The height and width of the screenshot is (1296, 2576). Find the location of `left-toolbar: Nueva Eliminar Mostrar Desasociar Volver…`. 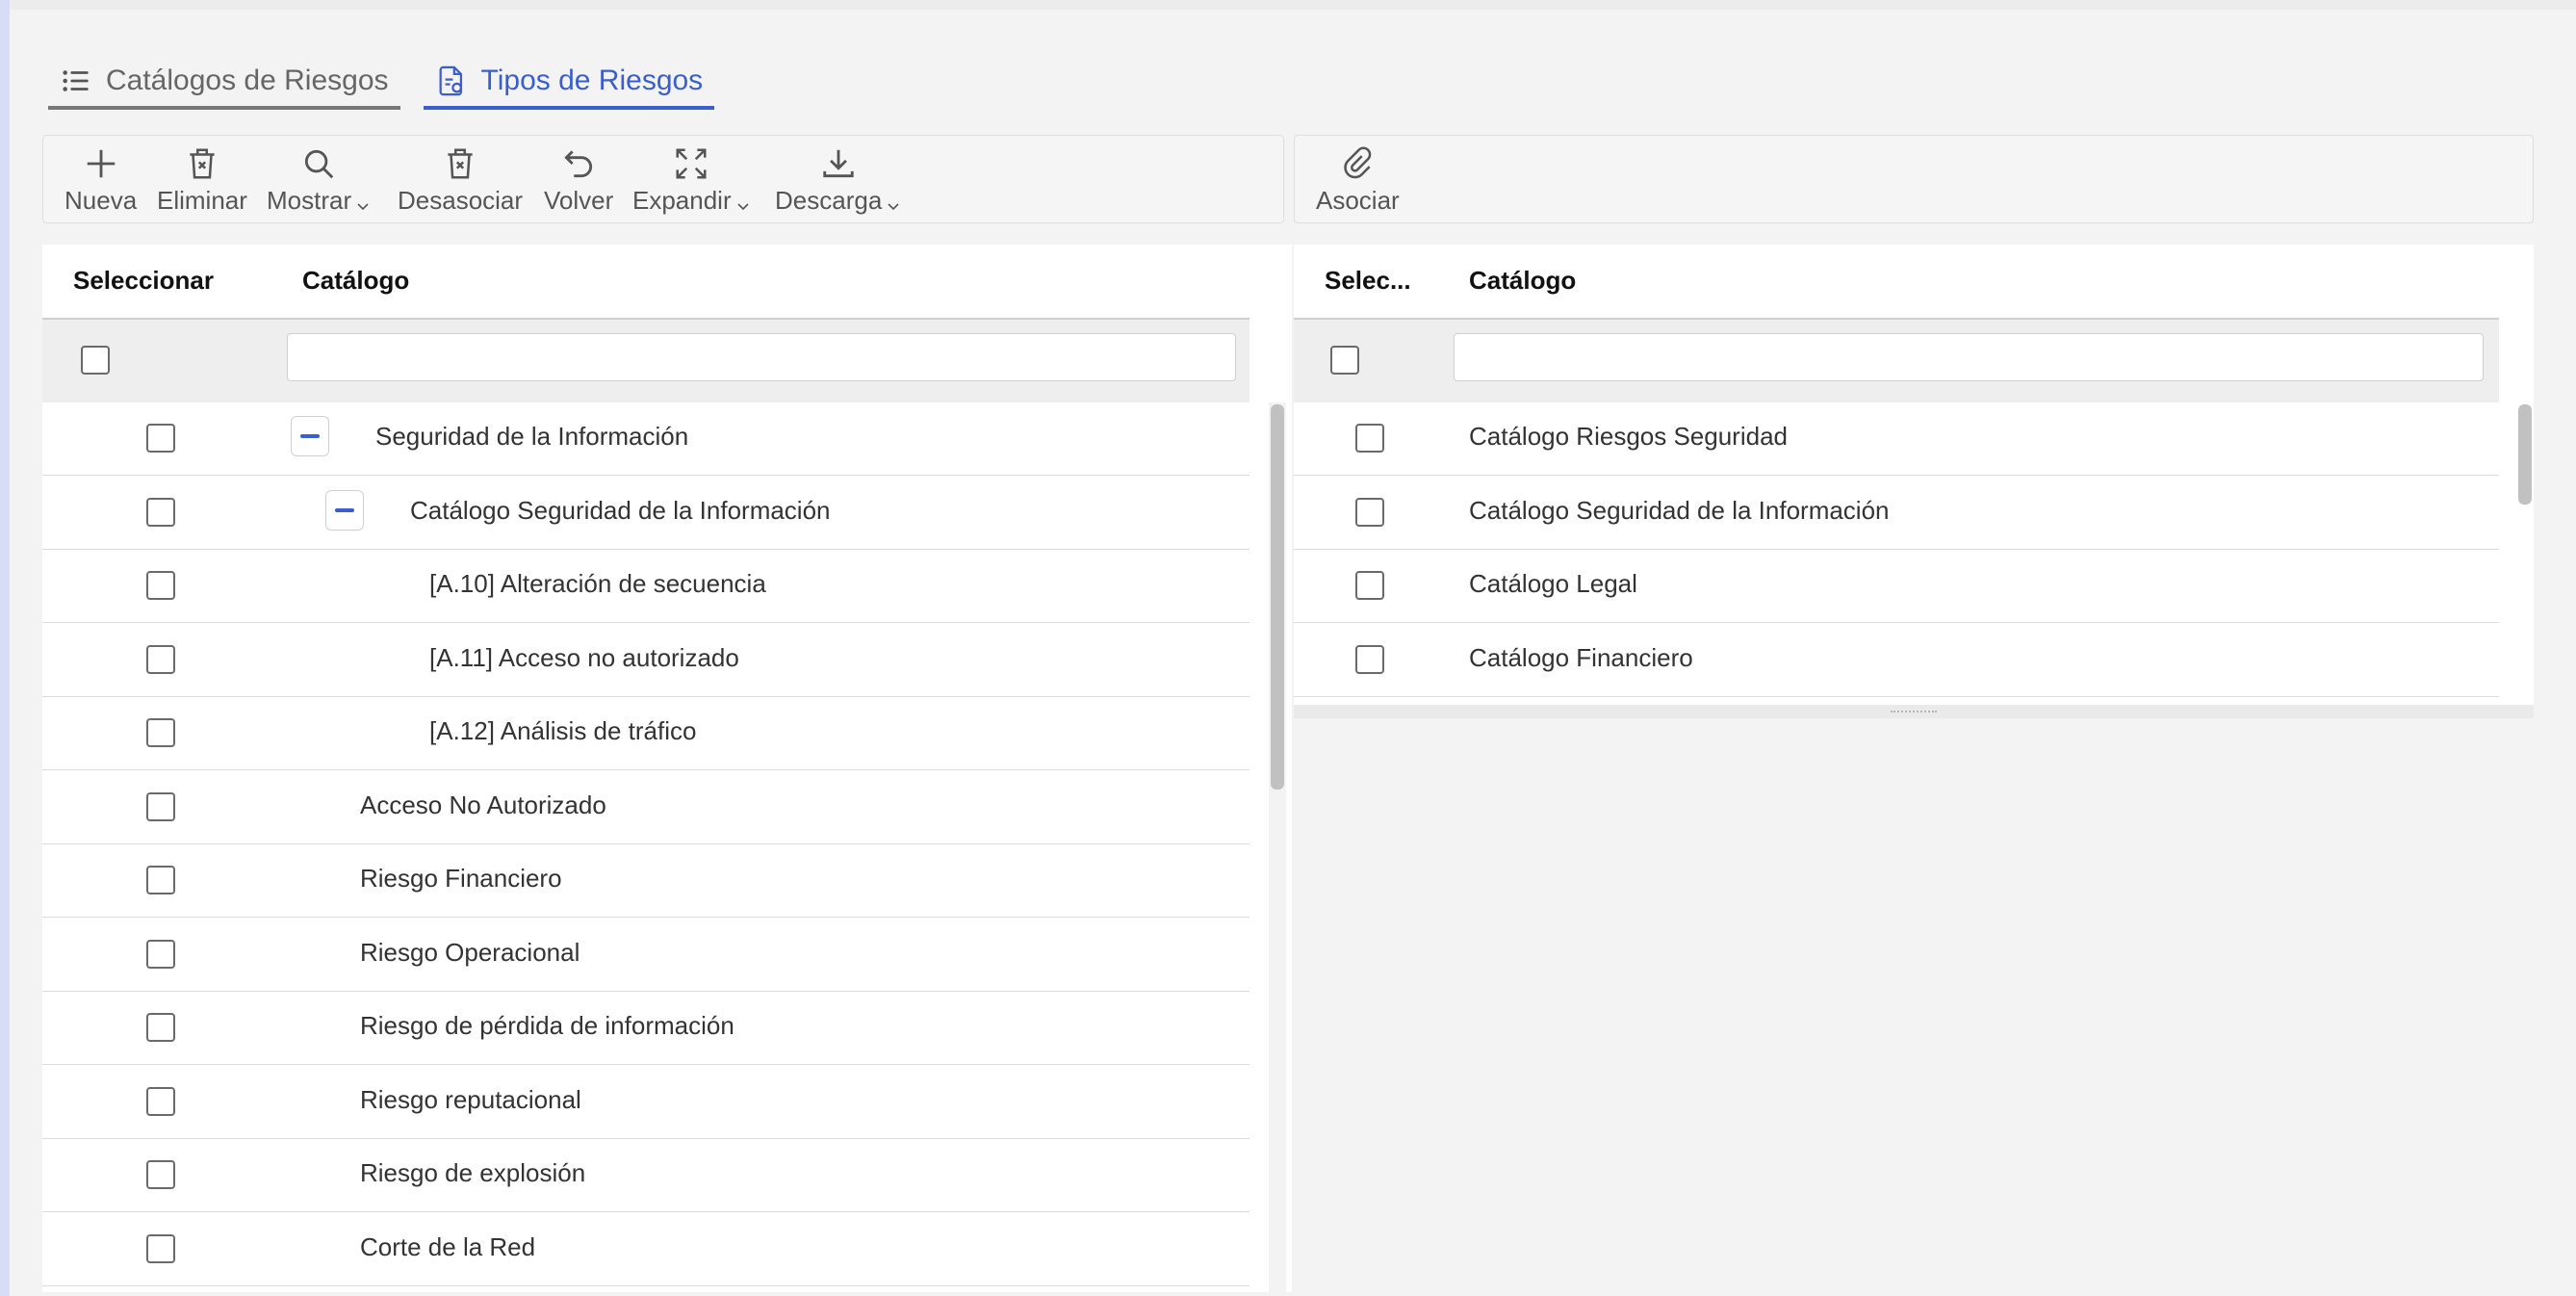

left-toolbar: Nueva Eliminar Mostrar Desasociar Volver… is located at coordinates (663, 179).